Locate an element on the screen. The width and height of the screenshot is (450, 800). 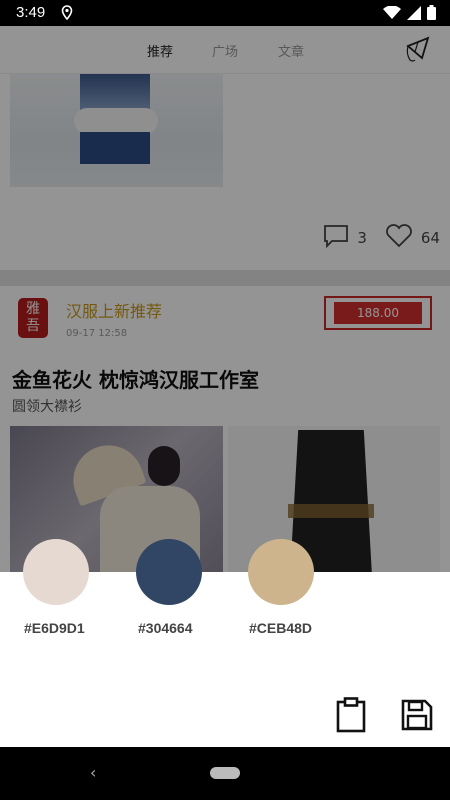
battery-icon is located at coordinates (431, 12).